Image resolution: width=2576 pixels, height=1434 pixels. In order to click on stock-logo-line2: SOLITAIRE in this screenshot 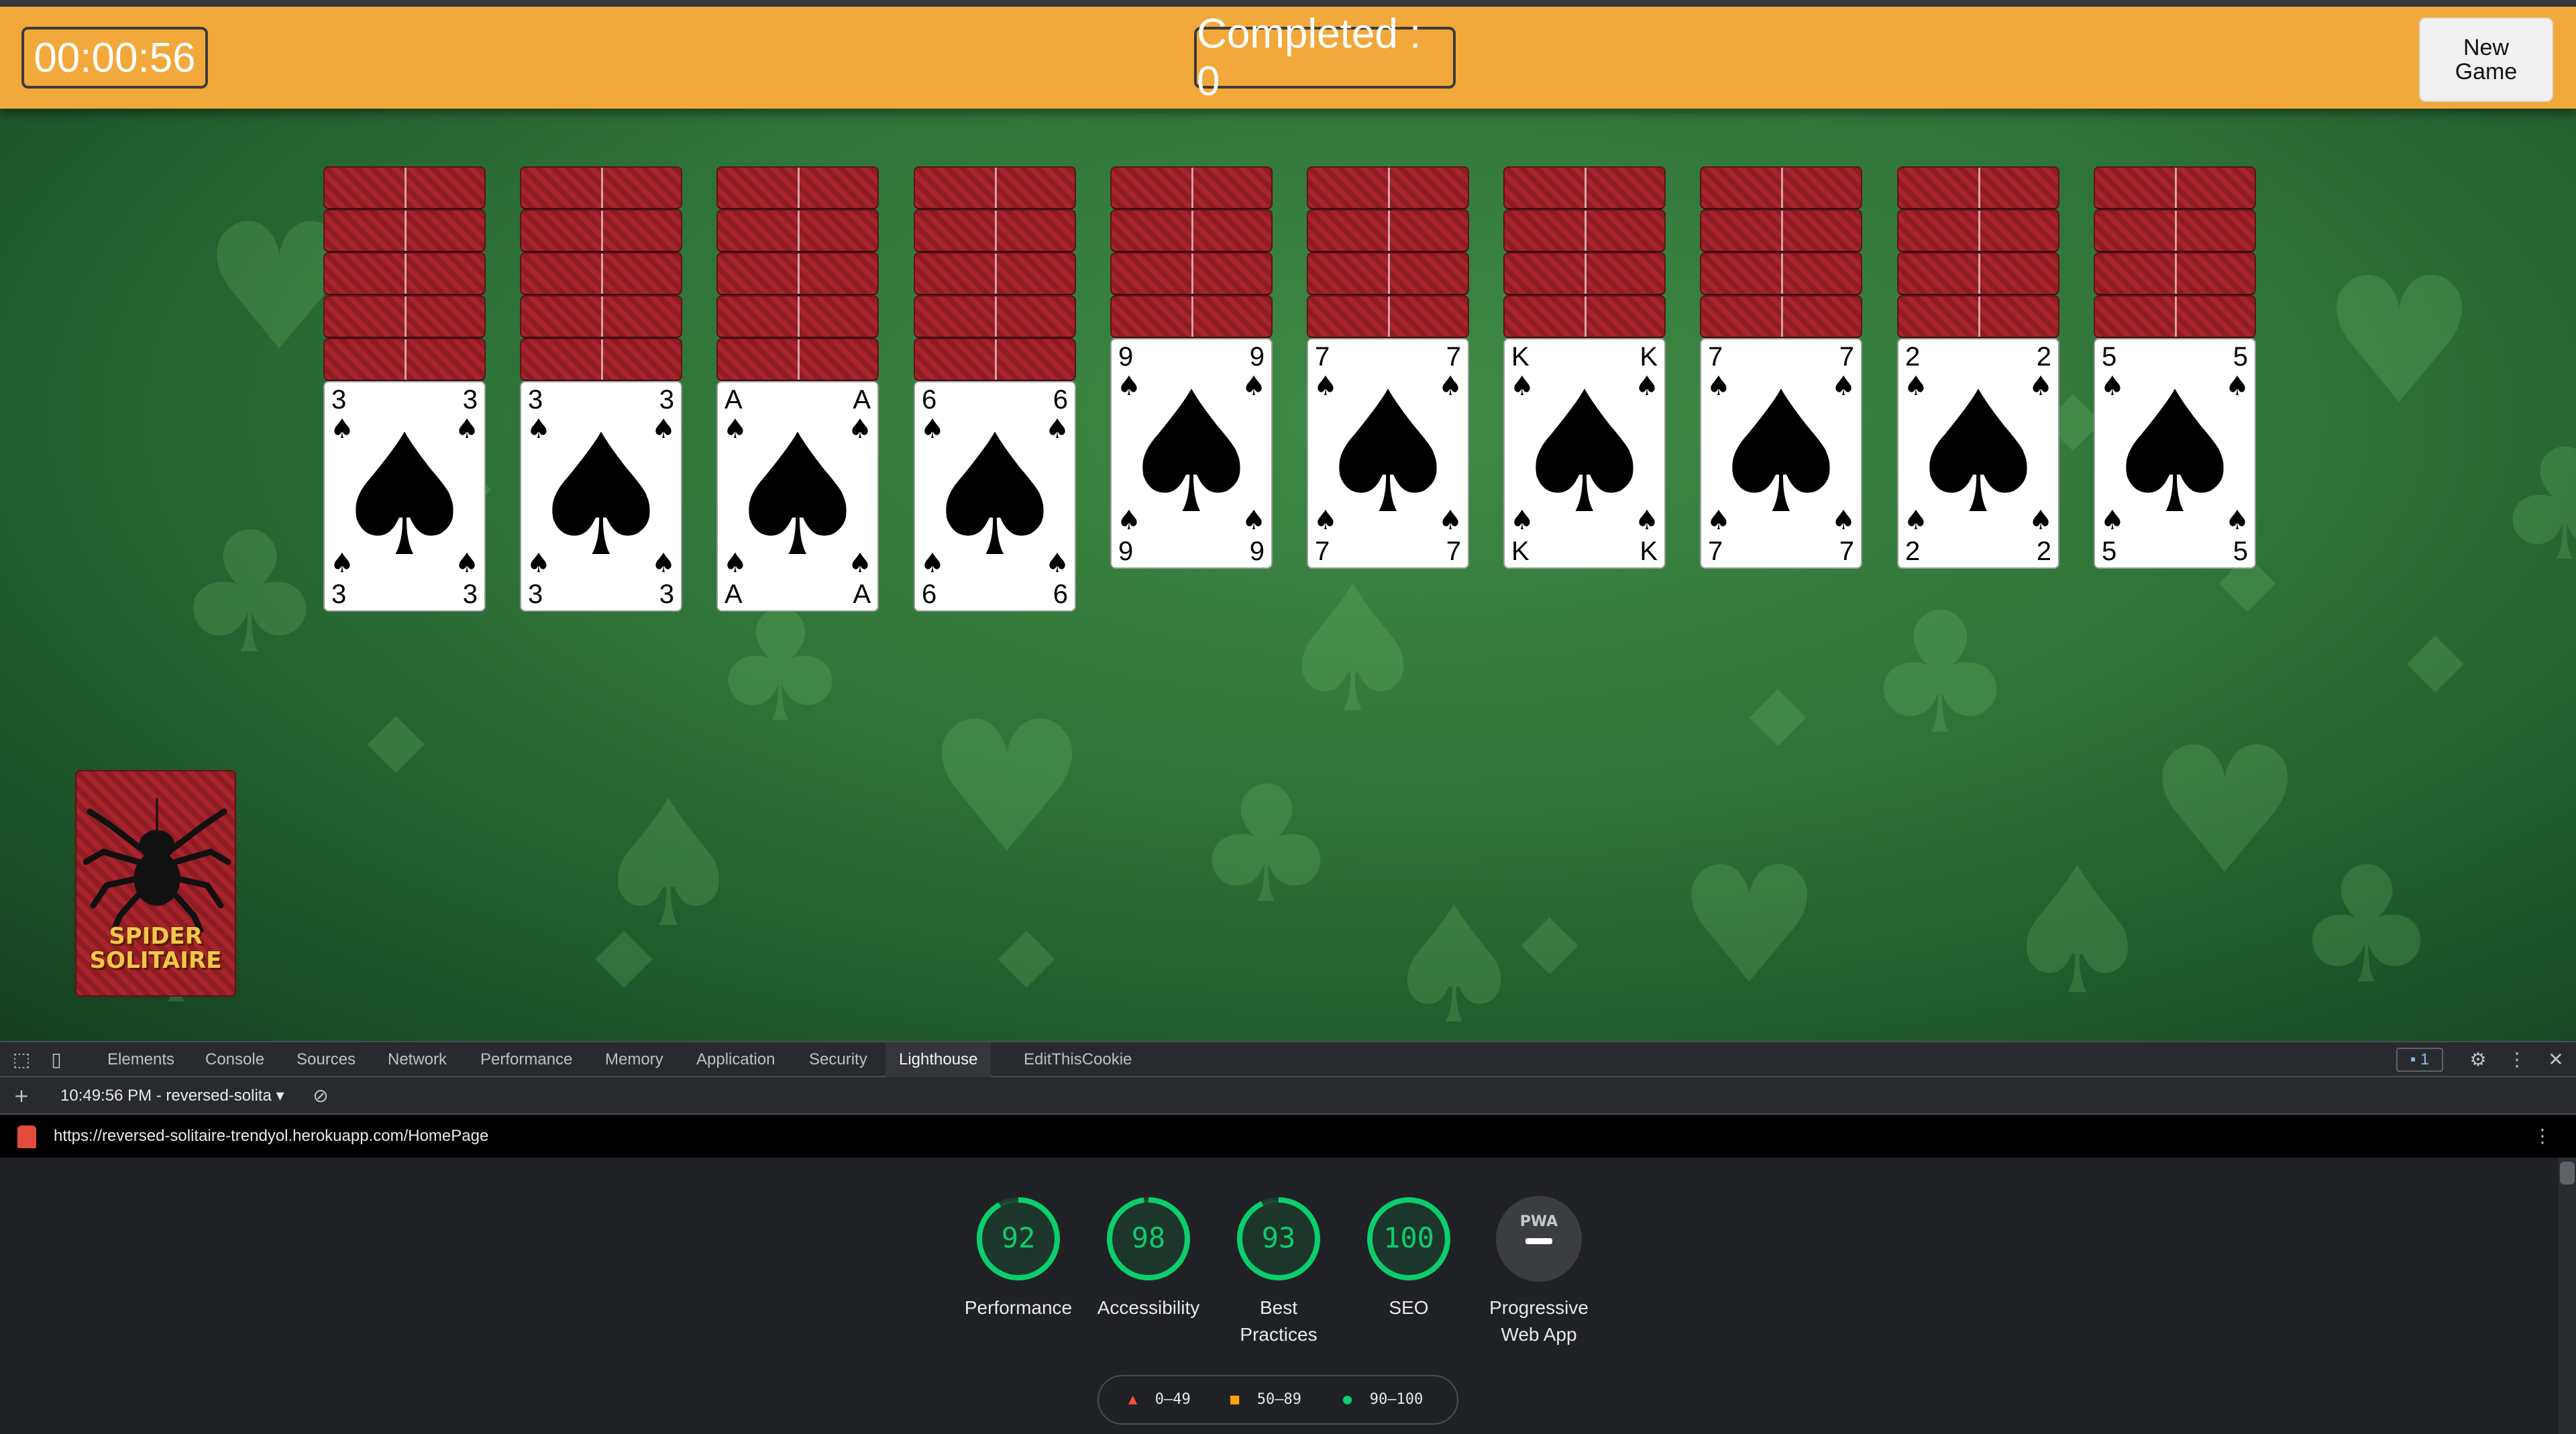, I will do `click(155, 960)`.